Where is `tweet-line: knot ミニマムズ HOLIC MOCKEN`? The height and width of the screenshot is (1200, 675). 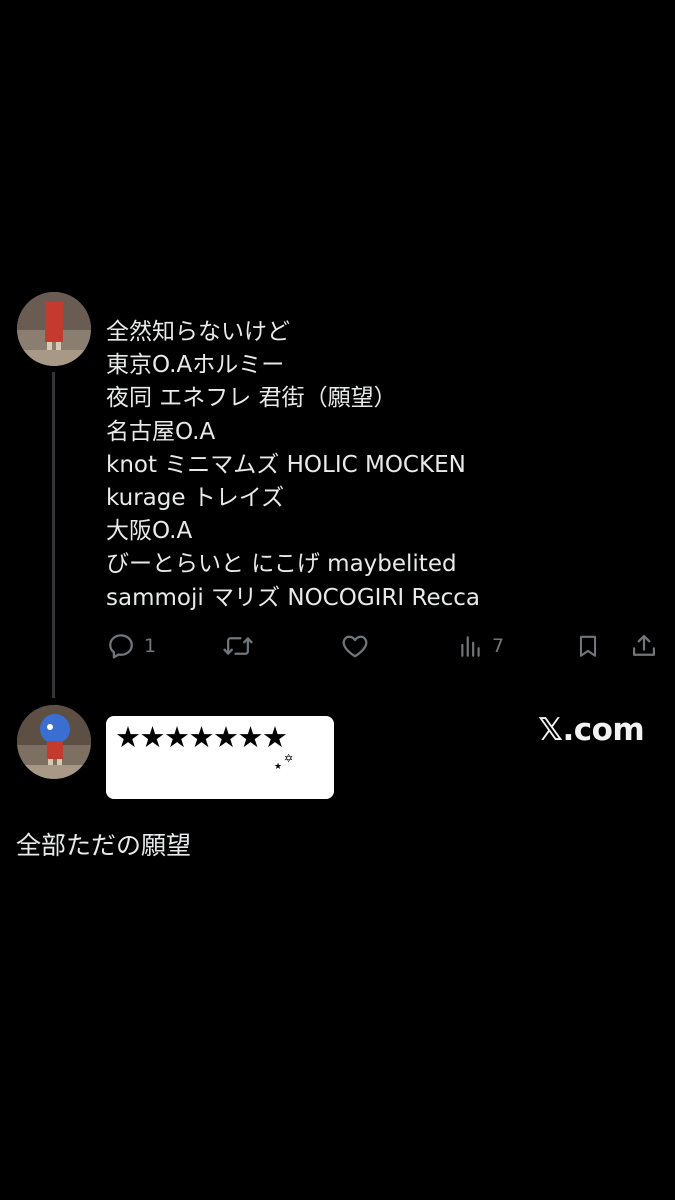 tweet-line: knot ミニマムズ HOLIC MOCKEN is located at coordinates (286, 464).